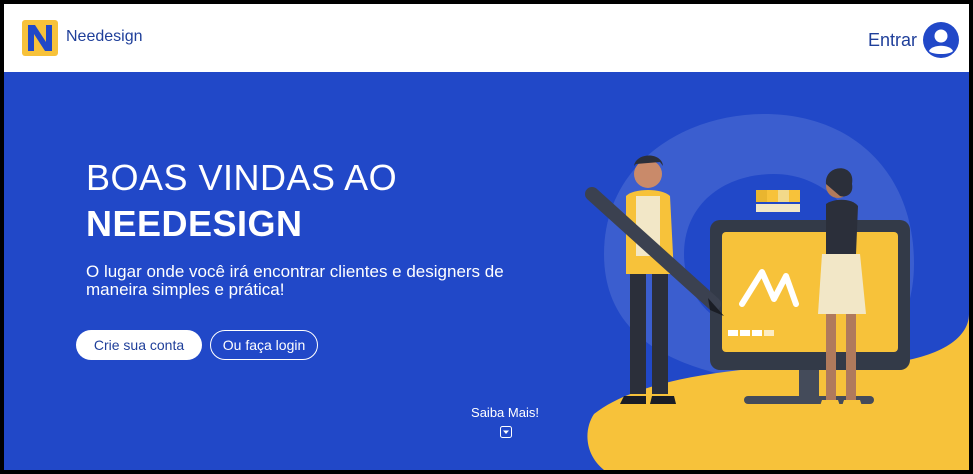 The height and width of the screenshot is (474, 973). Describe the element at coordinates (139, 345) in the screenshot. I see `create-account-button: Crie sua conta` at that location.